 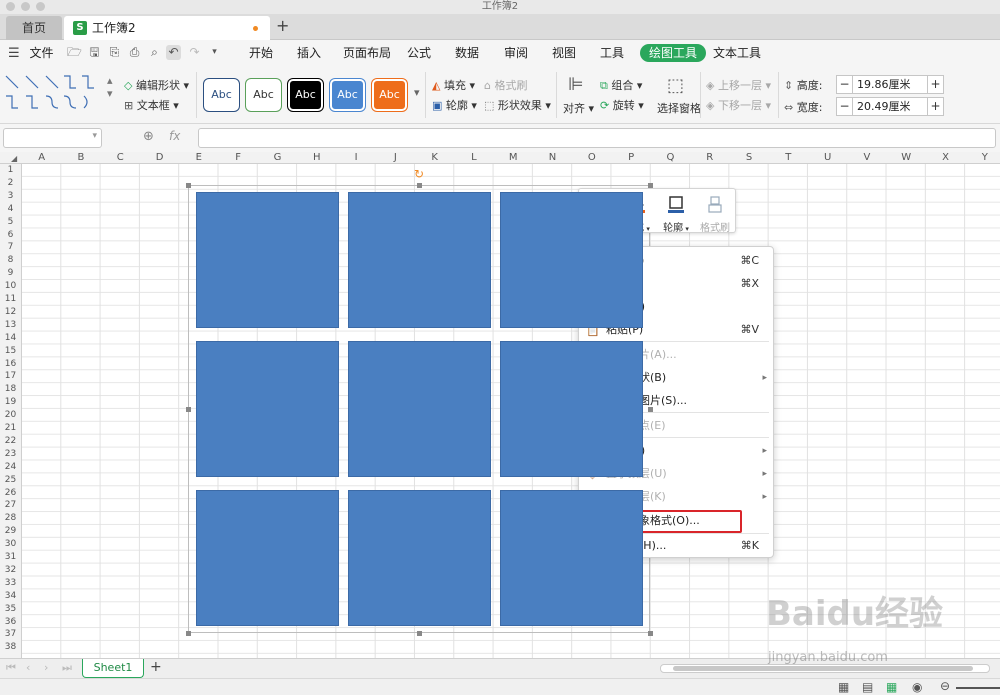 What do you see at coordinates (453, 85) in the screenshot?
I see `fill-button: ◭ 填充 ▾` at bounding box center [453, 85].